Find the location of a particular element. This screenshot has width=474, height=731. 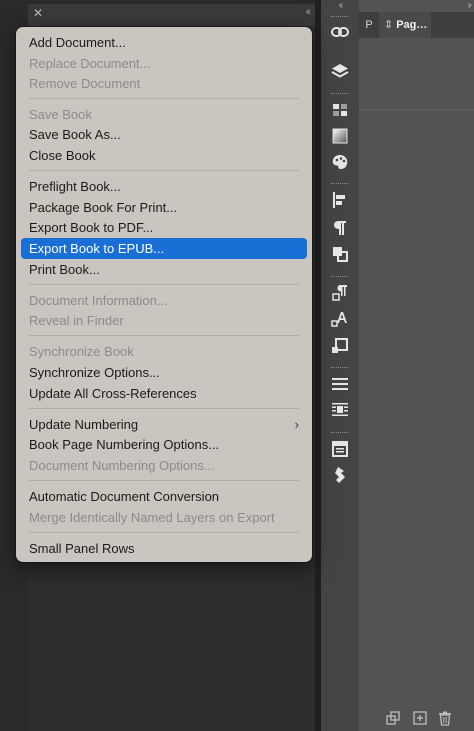

menu-item-automatic-document-conversion: Automatic Document Conversion is located at coordinates (164, 496).